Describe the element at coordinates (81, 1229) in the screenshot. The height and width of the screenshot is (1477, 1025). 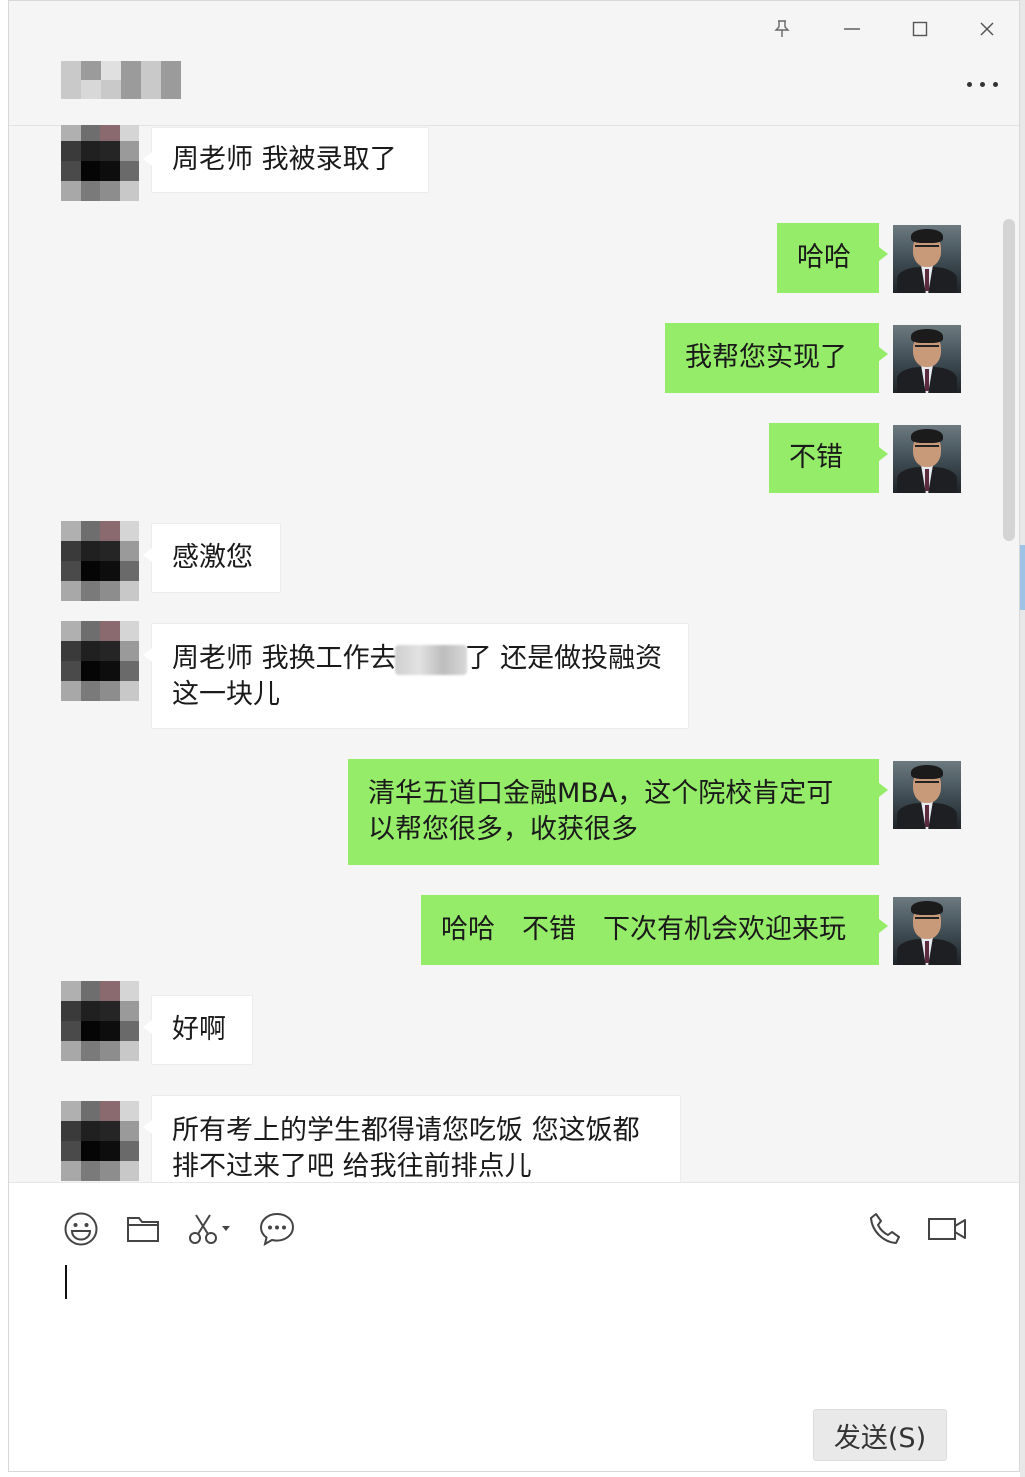
I see `emoji-icon` at that location.